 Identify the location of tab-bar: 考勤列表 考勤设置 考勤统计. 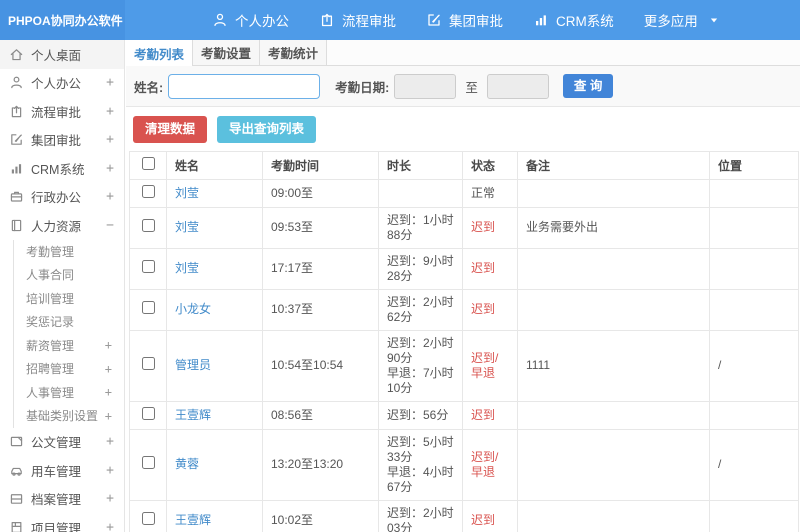
(463, 53).